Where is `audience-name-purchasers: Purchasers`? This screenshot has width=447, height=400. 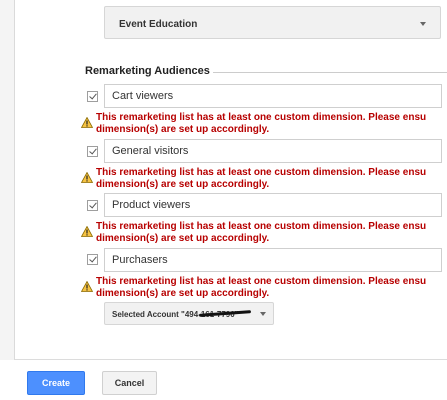
audience-name-purchasers: Purchasers is located at coordinates (273, 260).